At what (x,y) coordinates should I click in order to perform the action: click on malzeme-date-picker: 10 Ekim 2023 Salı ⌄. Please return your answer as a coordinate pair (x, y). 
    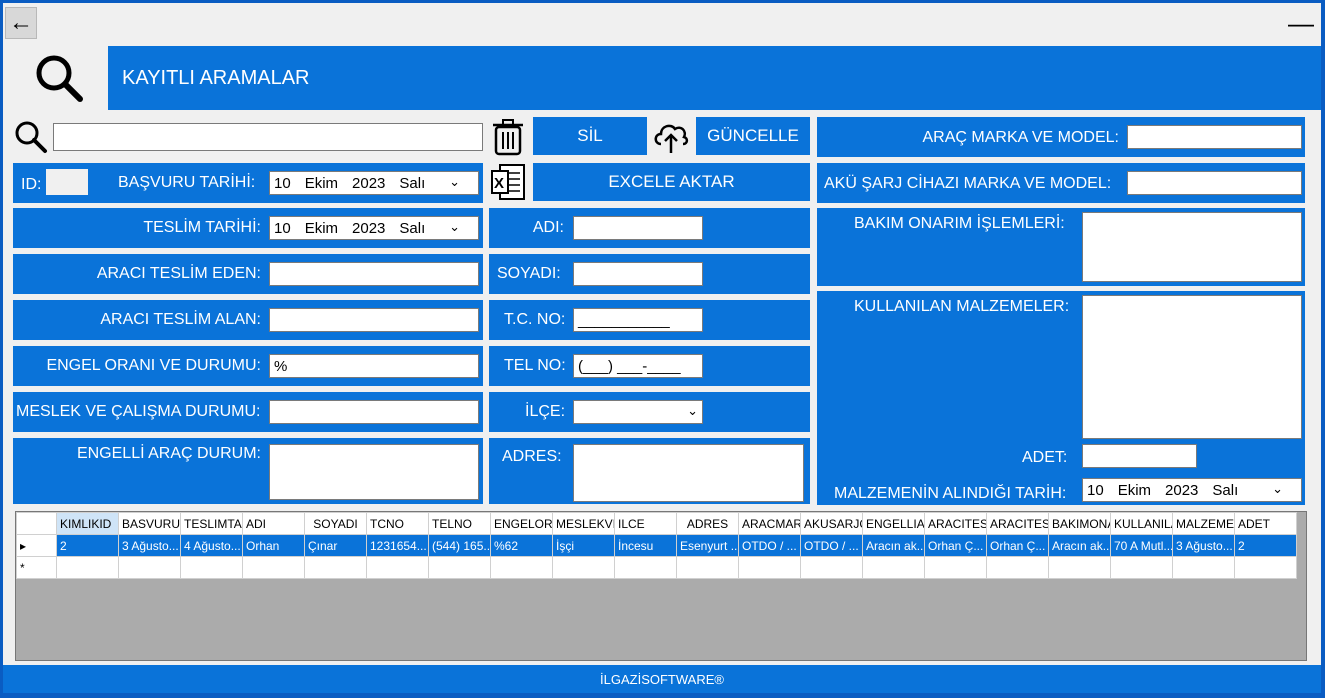
    Looking at the image, I should click on (1192, 490).